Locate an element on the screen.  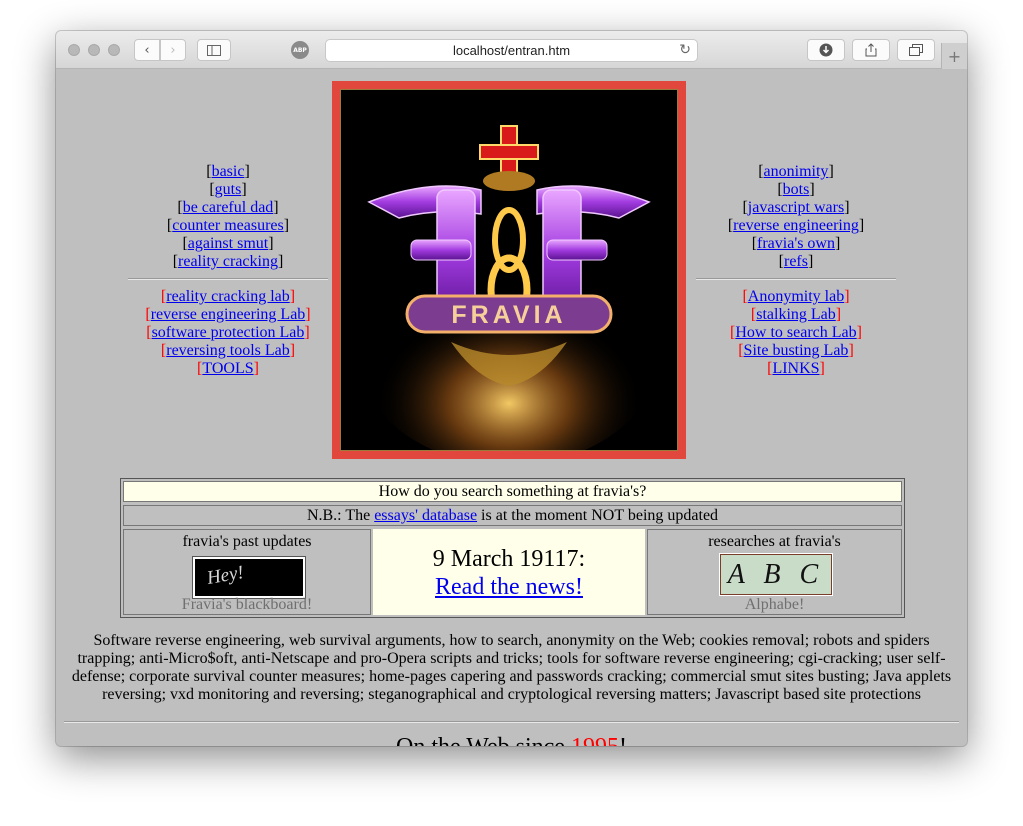
nav-item: [anonimity] is located at coordinates (796, 172).